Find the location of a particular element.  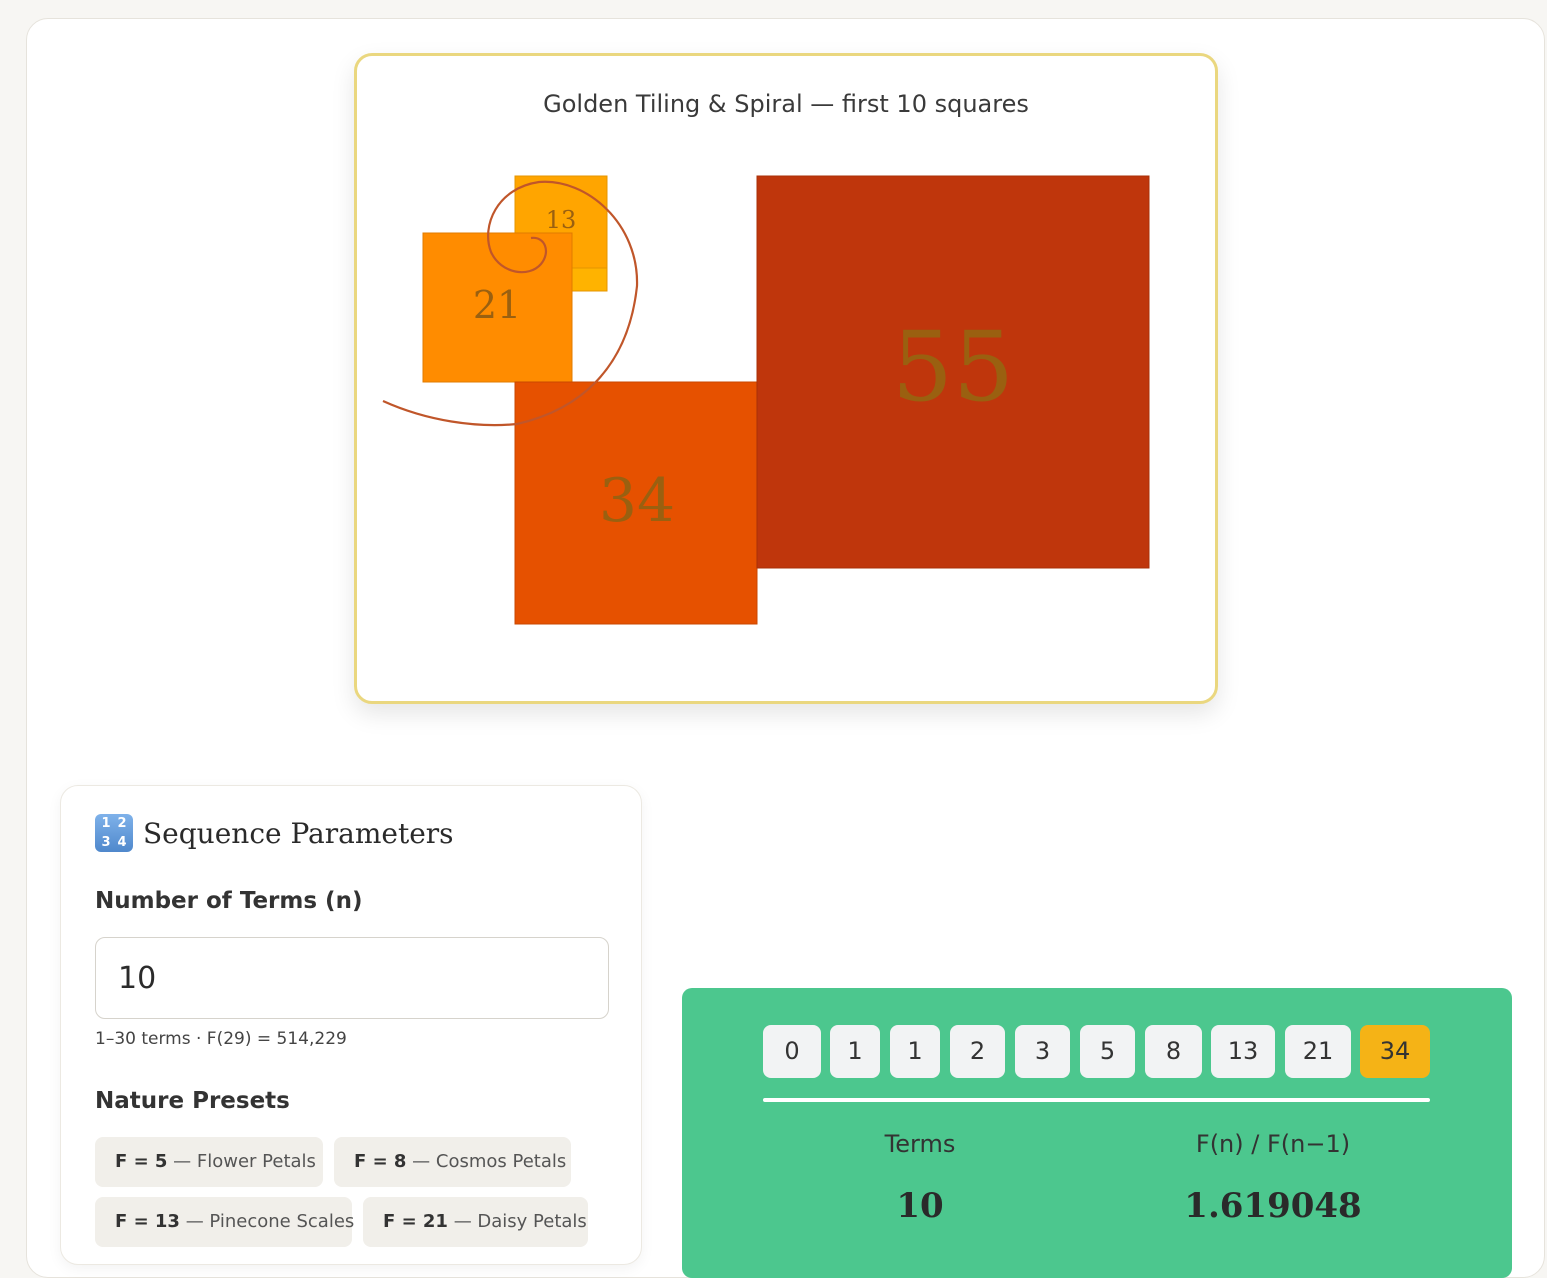

sequence-chip: 21 is located at coordinates (1318, 1051).